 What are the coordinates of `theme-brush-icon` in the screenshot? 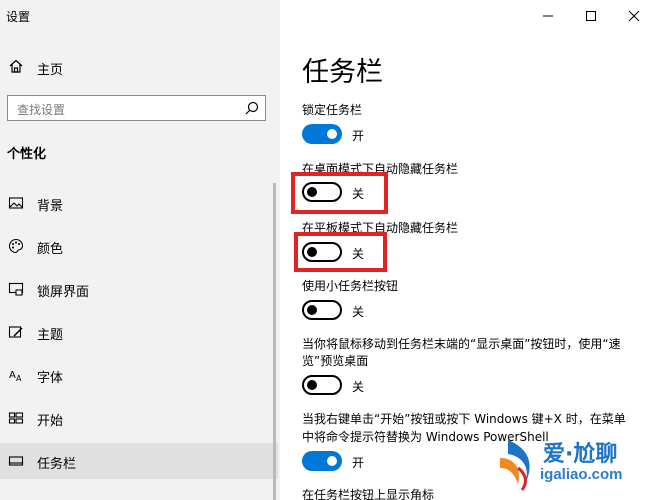 It's located at (15, 332).